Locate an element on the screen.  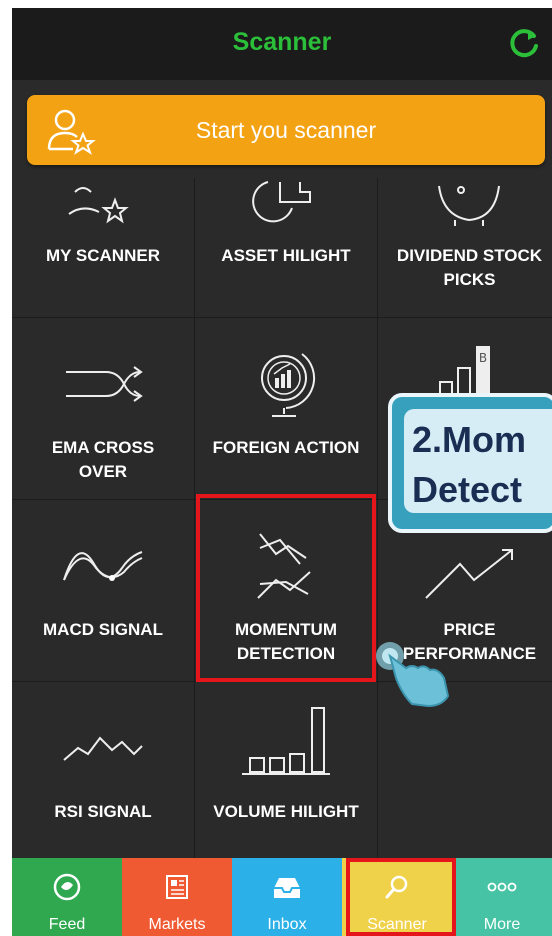
wave-icon is located at coordinates (103, 566).